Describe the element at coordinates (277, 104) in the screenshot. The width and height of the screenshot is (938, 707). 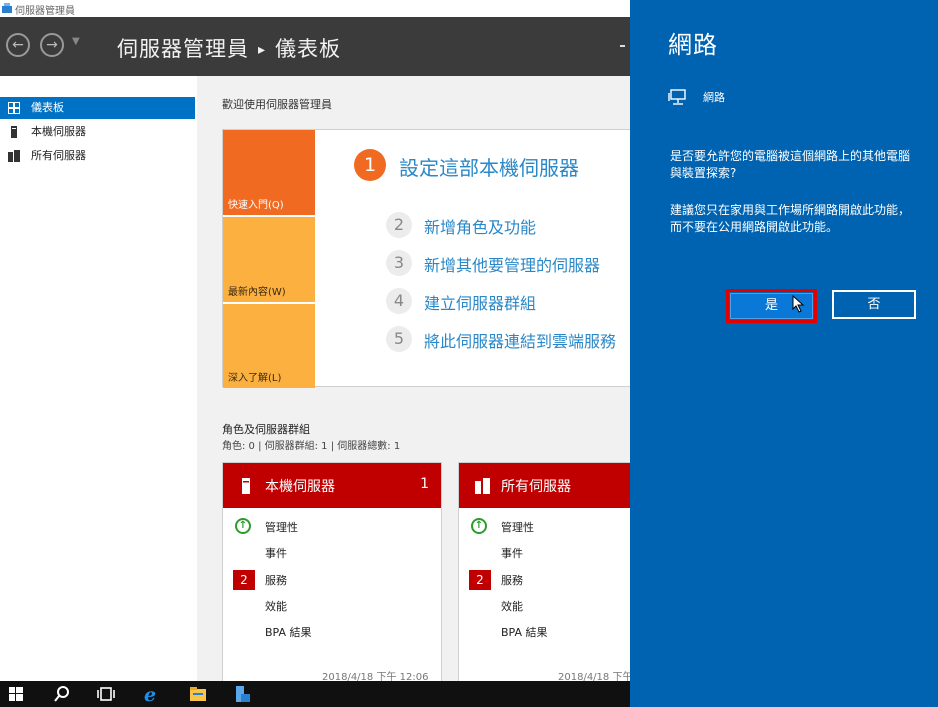
I see `welcome-title: 歡迎使用伺服器管理員` at that location.